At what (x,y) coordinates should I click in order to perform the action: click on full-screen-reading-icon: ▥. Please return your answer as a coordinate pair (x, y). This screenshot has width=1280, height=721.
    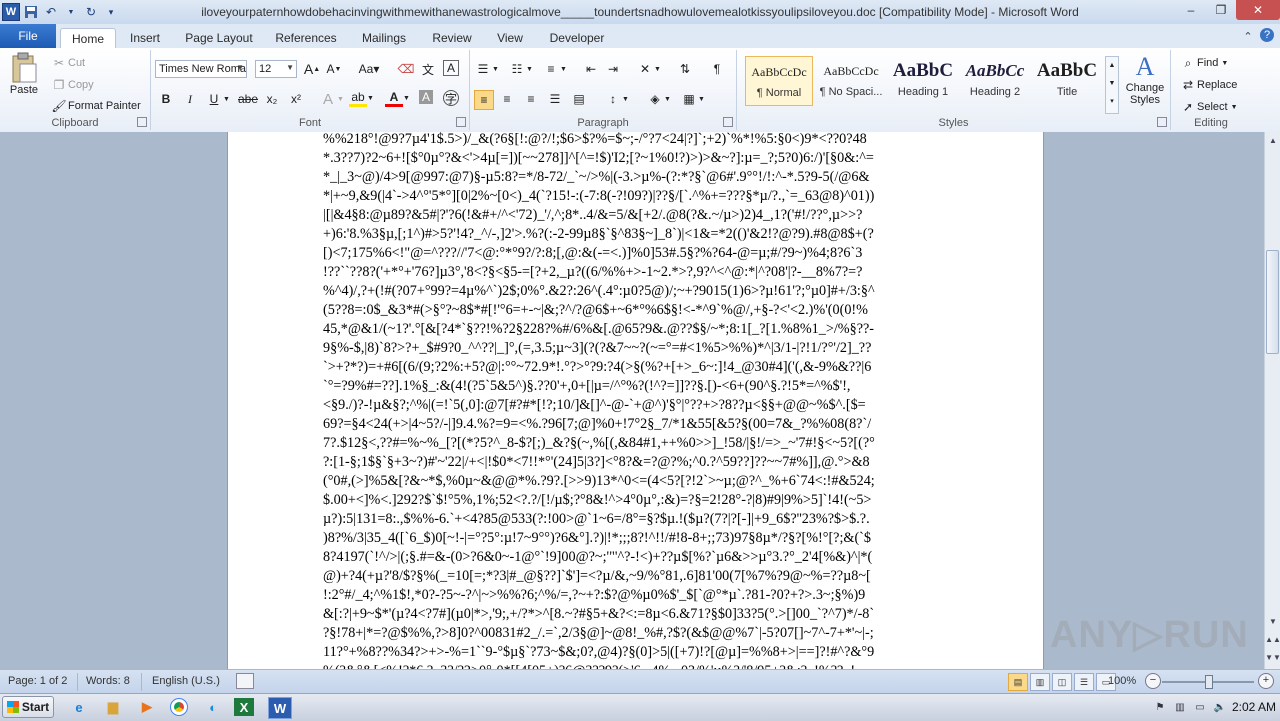
    Looking at the image, I should click on (1040, 682).